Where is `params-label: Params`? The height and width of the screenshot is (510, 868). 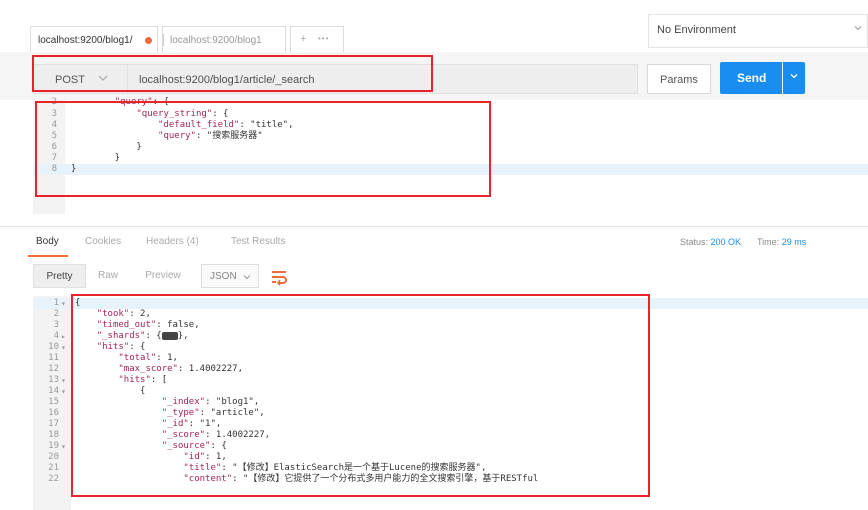
params-label: Params is located at coordinates (679, 80).